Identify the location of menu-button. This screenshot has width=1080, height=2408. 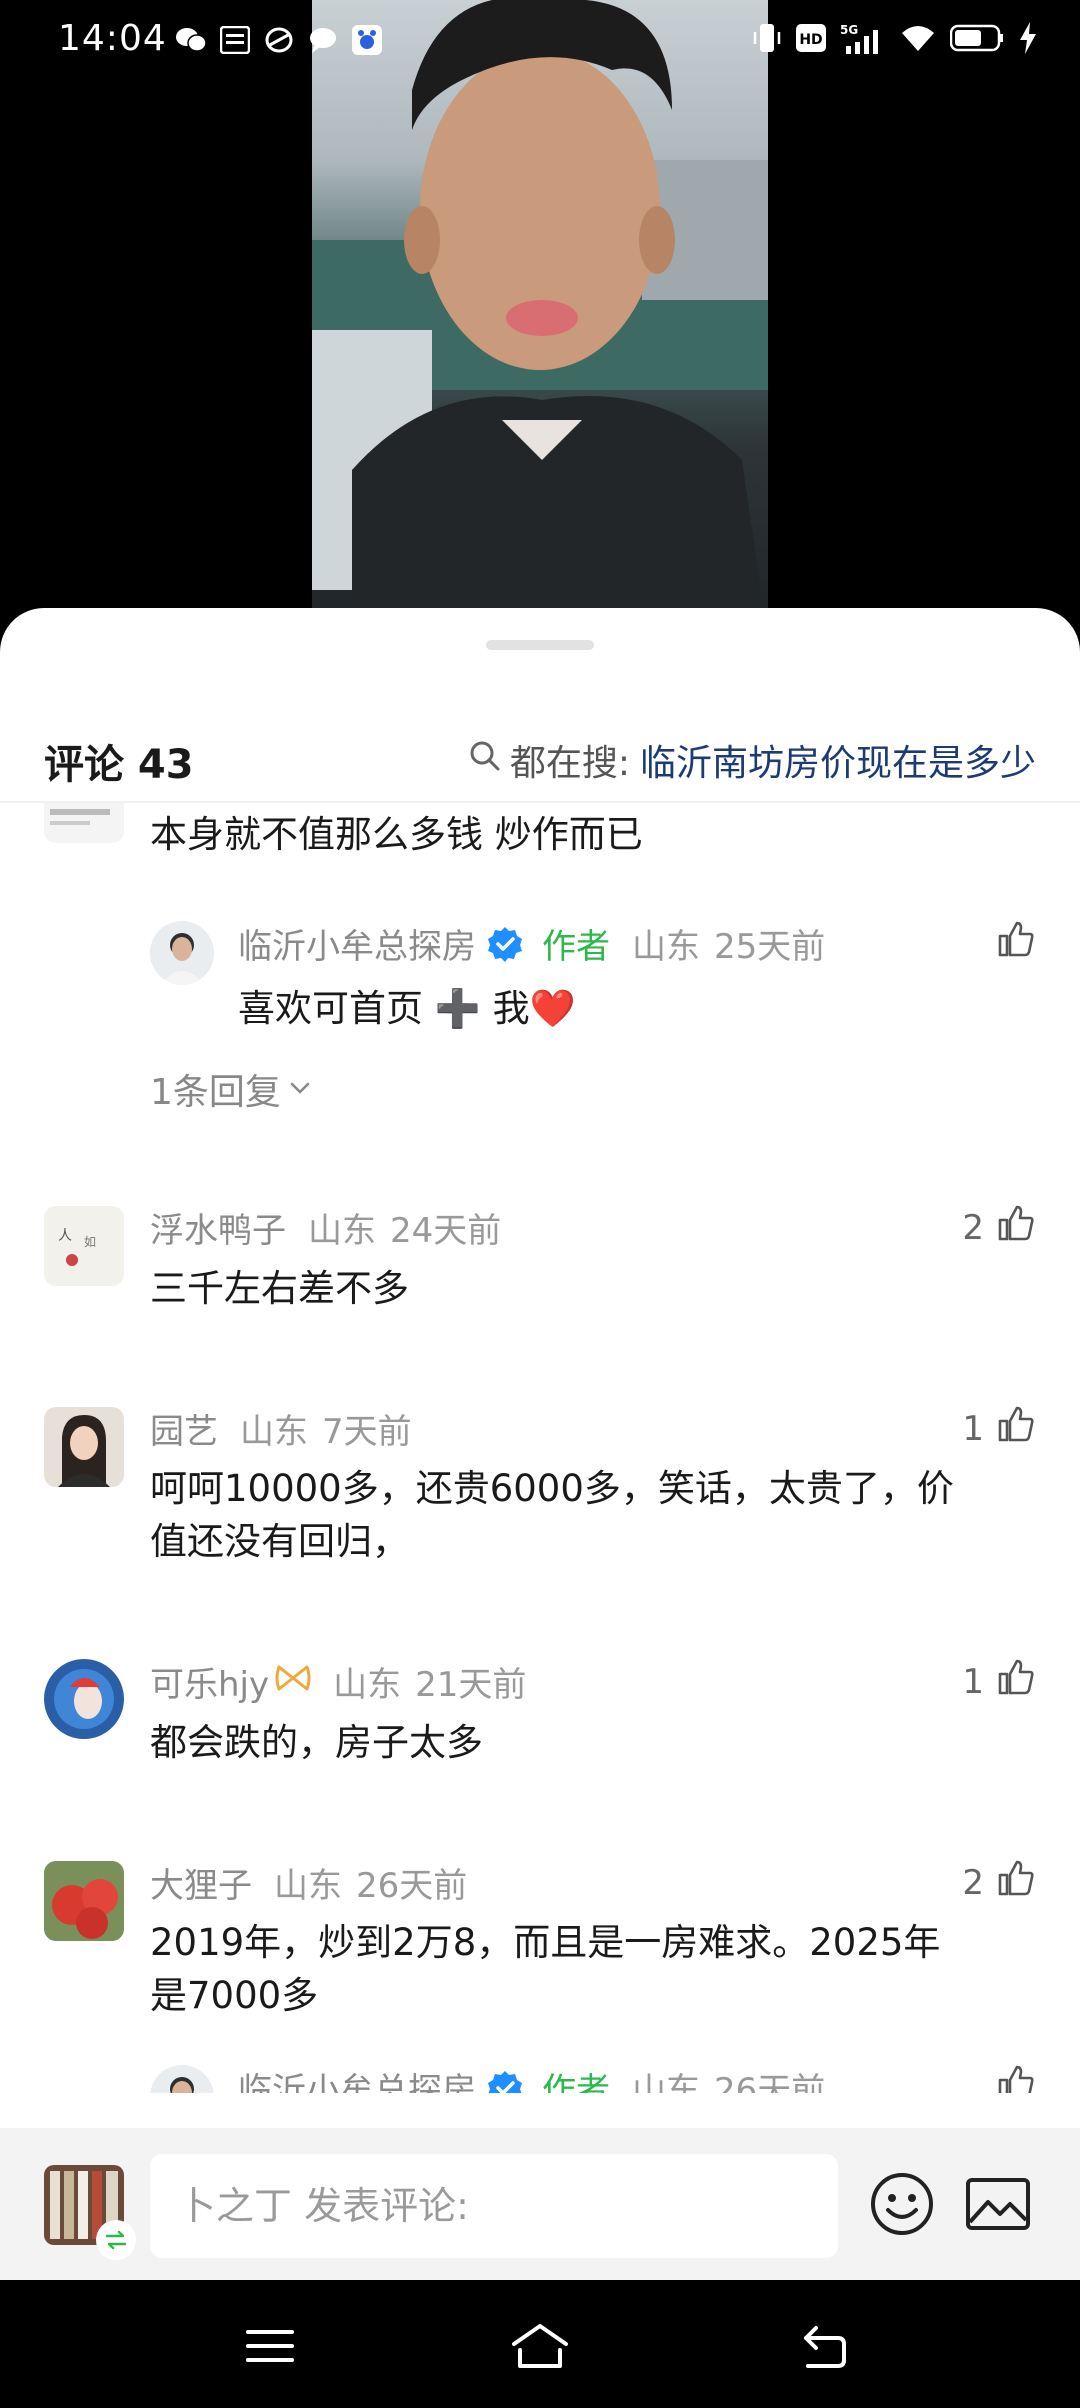
(270, 2346).